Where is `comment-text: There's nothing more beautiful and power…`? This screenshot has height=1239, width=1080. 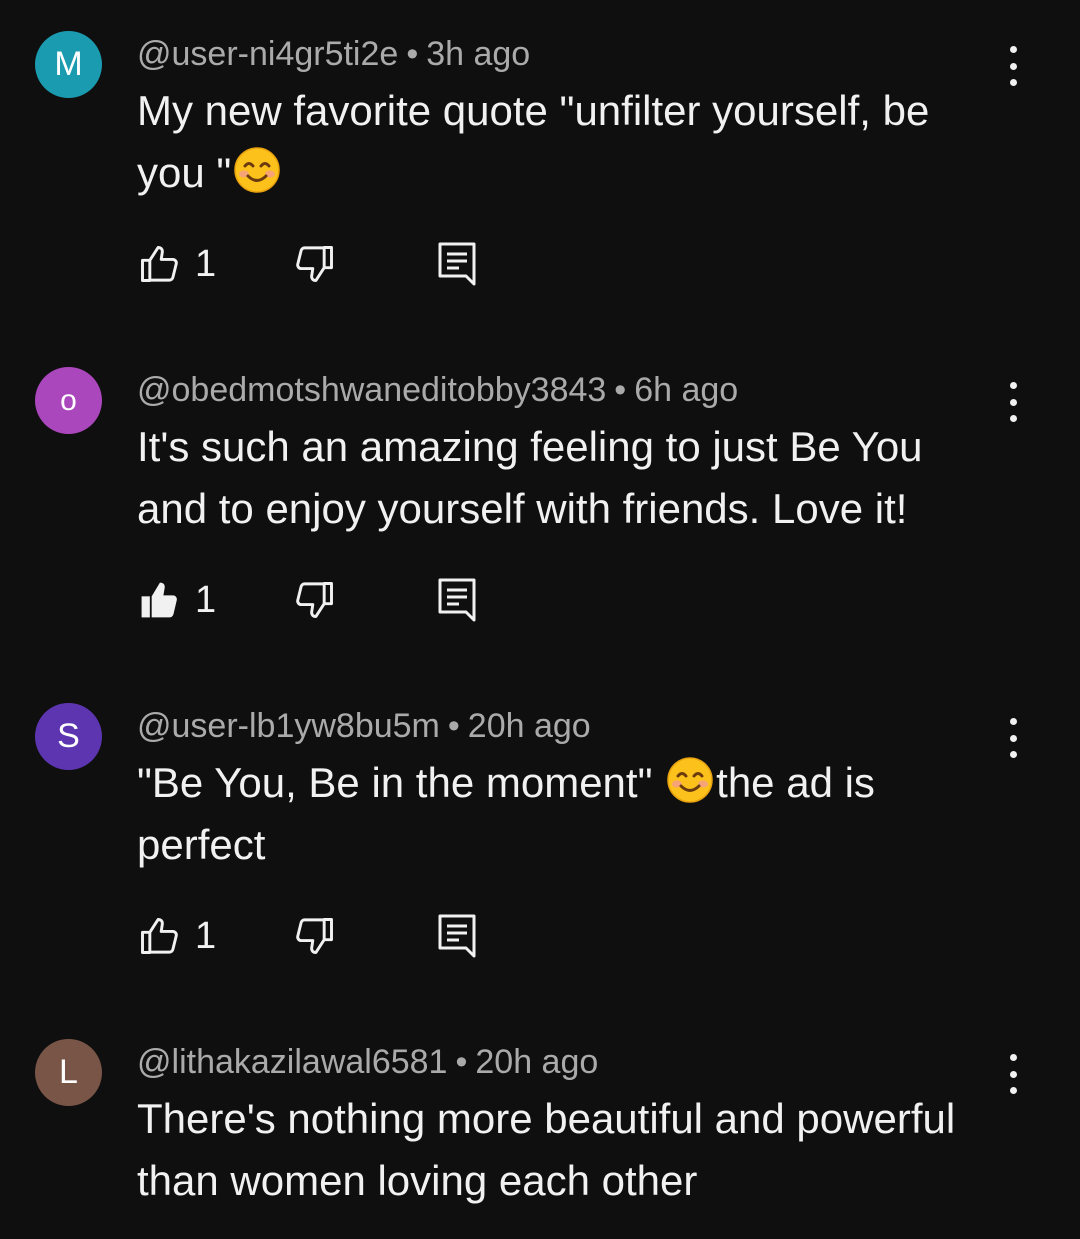
comment-text: There's nothing more beautiful and power… is located at coordinates (572, 1150).